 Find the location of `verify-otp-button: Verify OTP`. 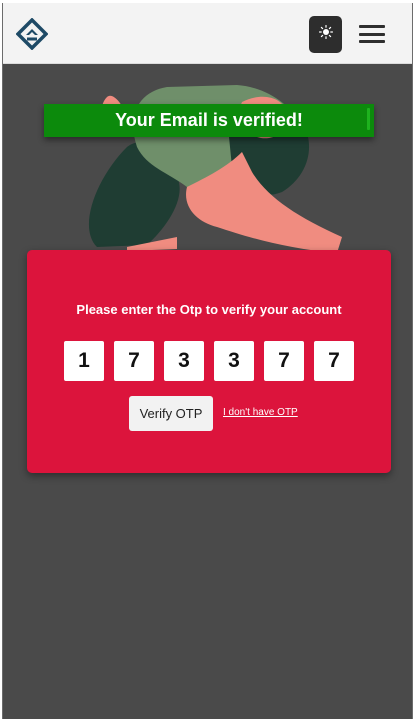

verify-otp-button: Verify OTP is located at coordinates (171, 413).